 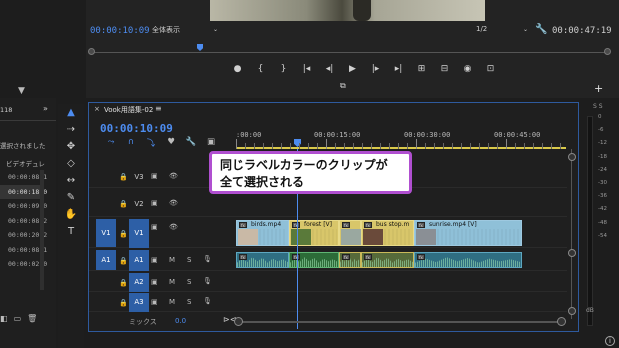 What do you see at coordinates (171, 143) in the screenshot?
I see `add-marker-icon: ♥` at bounding box center [171, 143].